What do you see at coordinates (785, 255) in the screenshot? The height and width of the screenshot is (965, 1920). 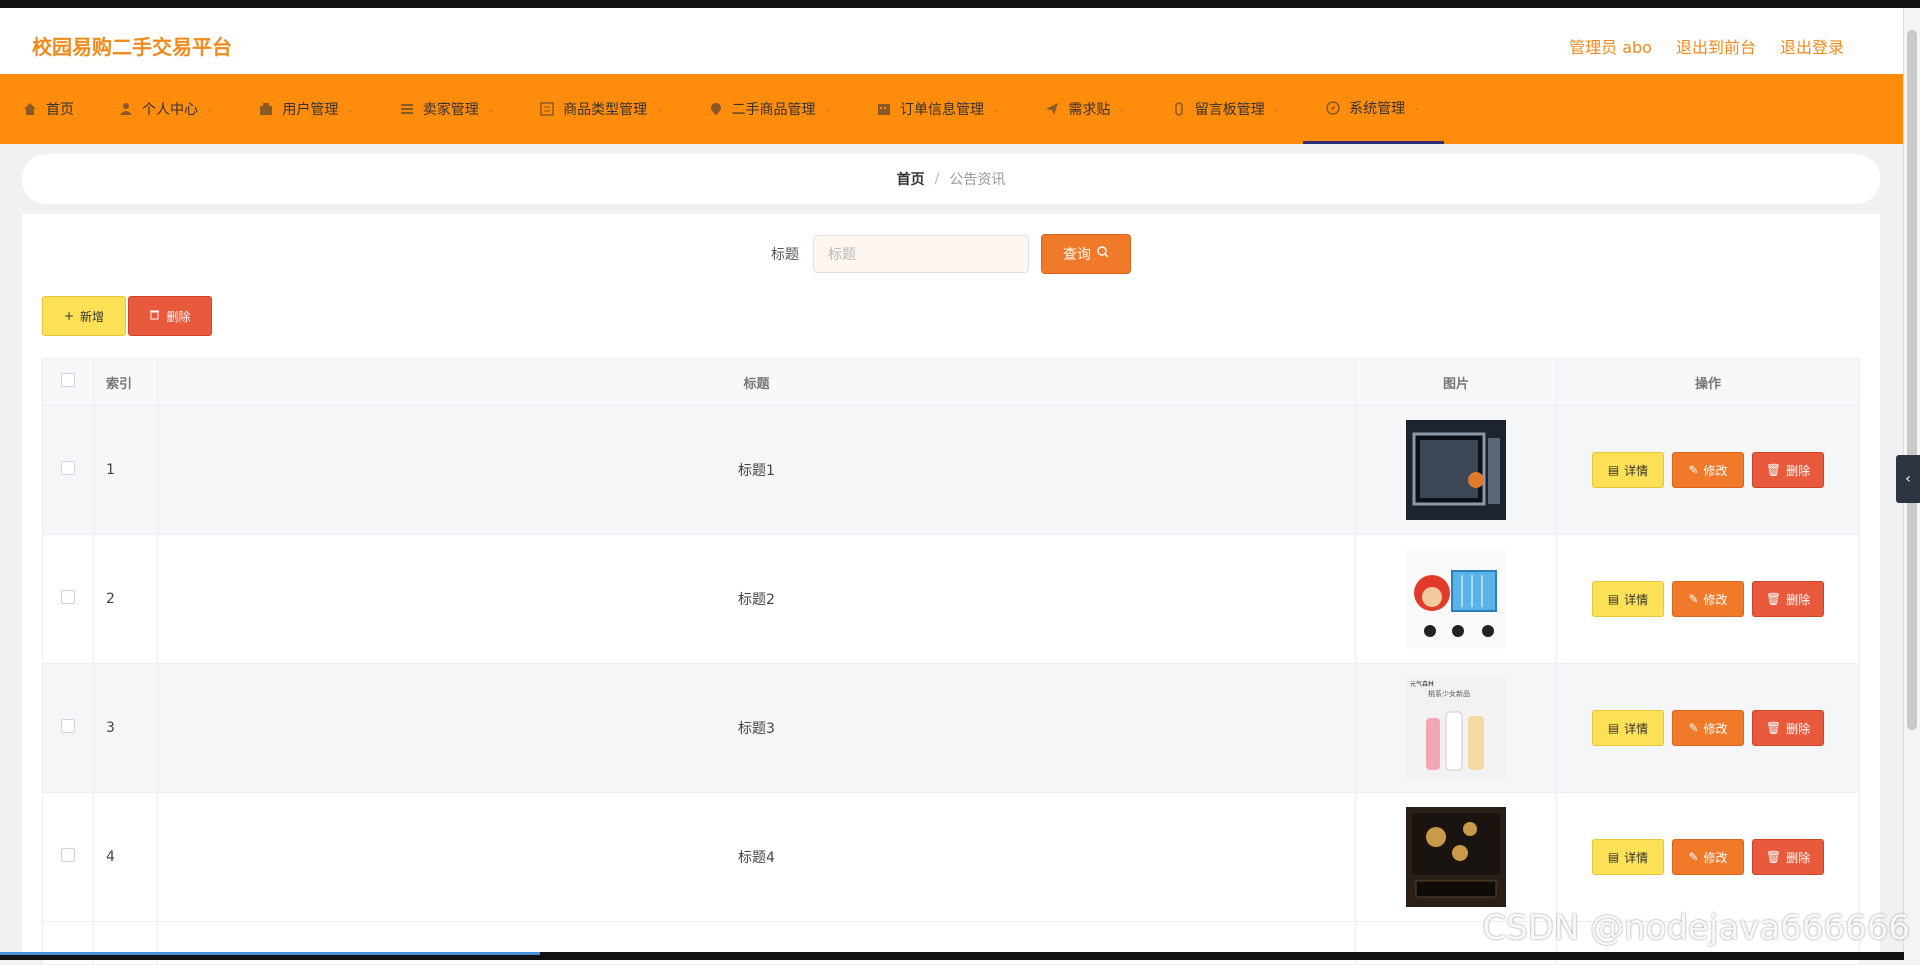 I see `search-label: 标题` at bounding box center [785, 255].